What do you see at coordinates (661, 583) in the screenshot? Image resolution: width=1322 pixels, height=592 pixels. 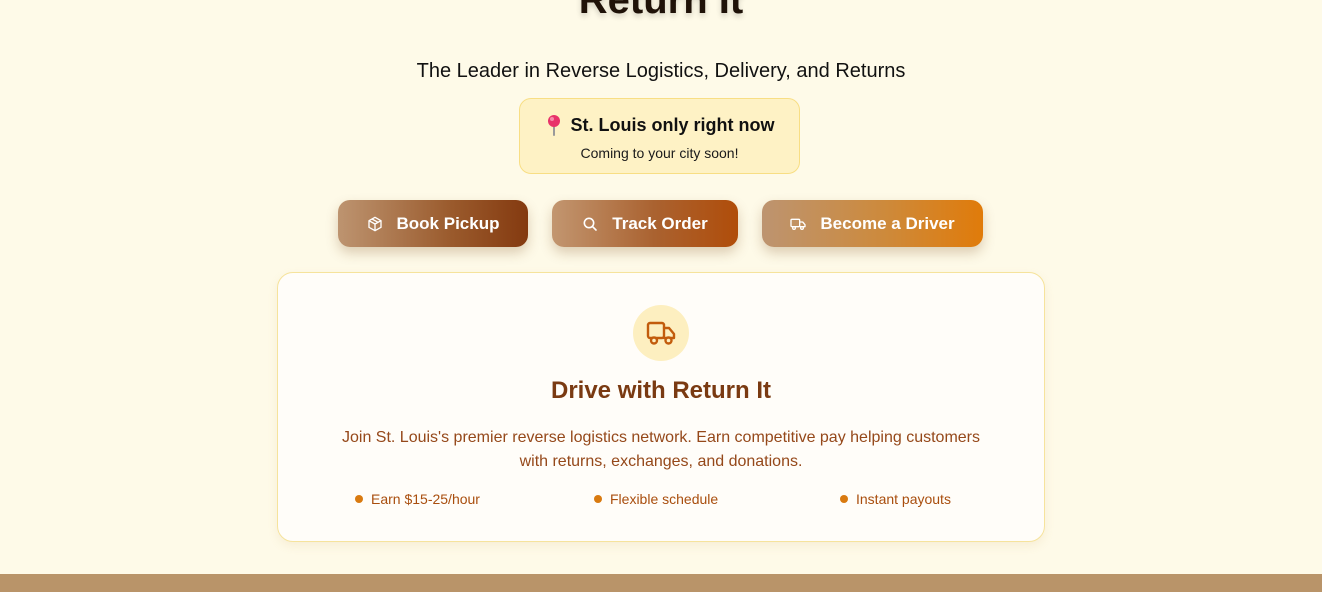 I see `footer-bar` at bounding box center [661, 583].